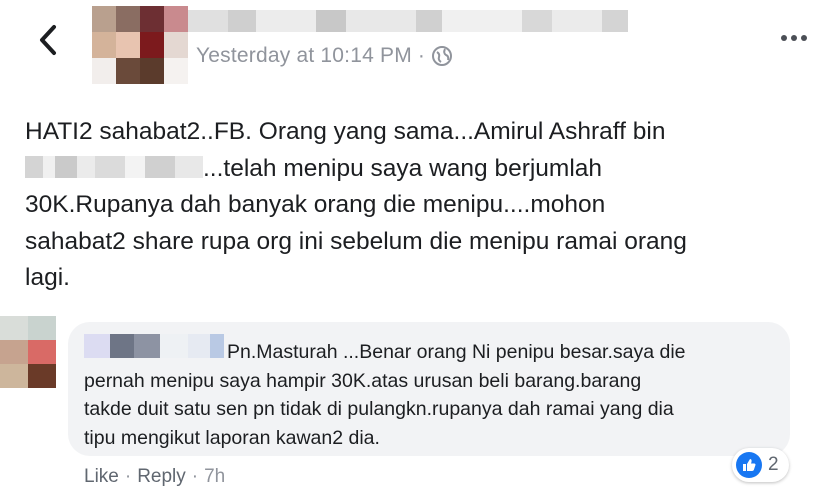  Describe the element at coordinates (408, 21) in the screenshot. I see `poster-name-redacted` at that location.